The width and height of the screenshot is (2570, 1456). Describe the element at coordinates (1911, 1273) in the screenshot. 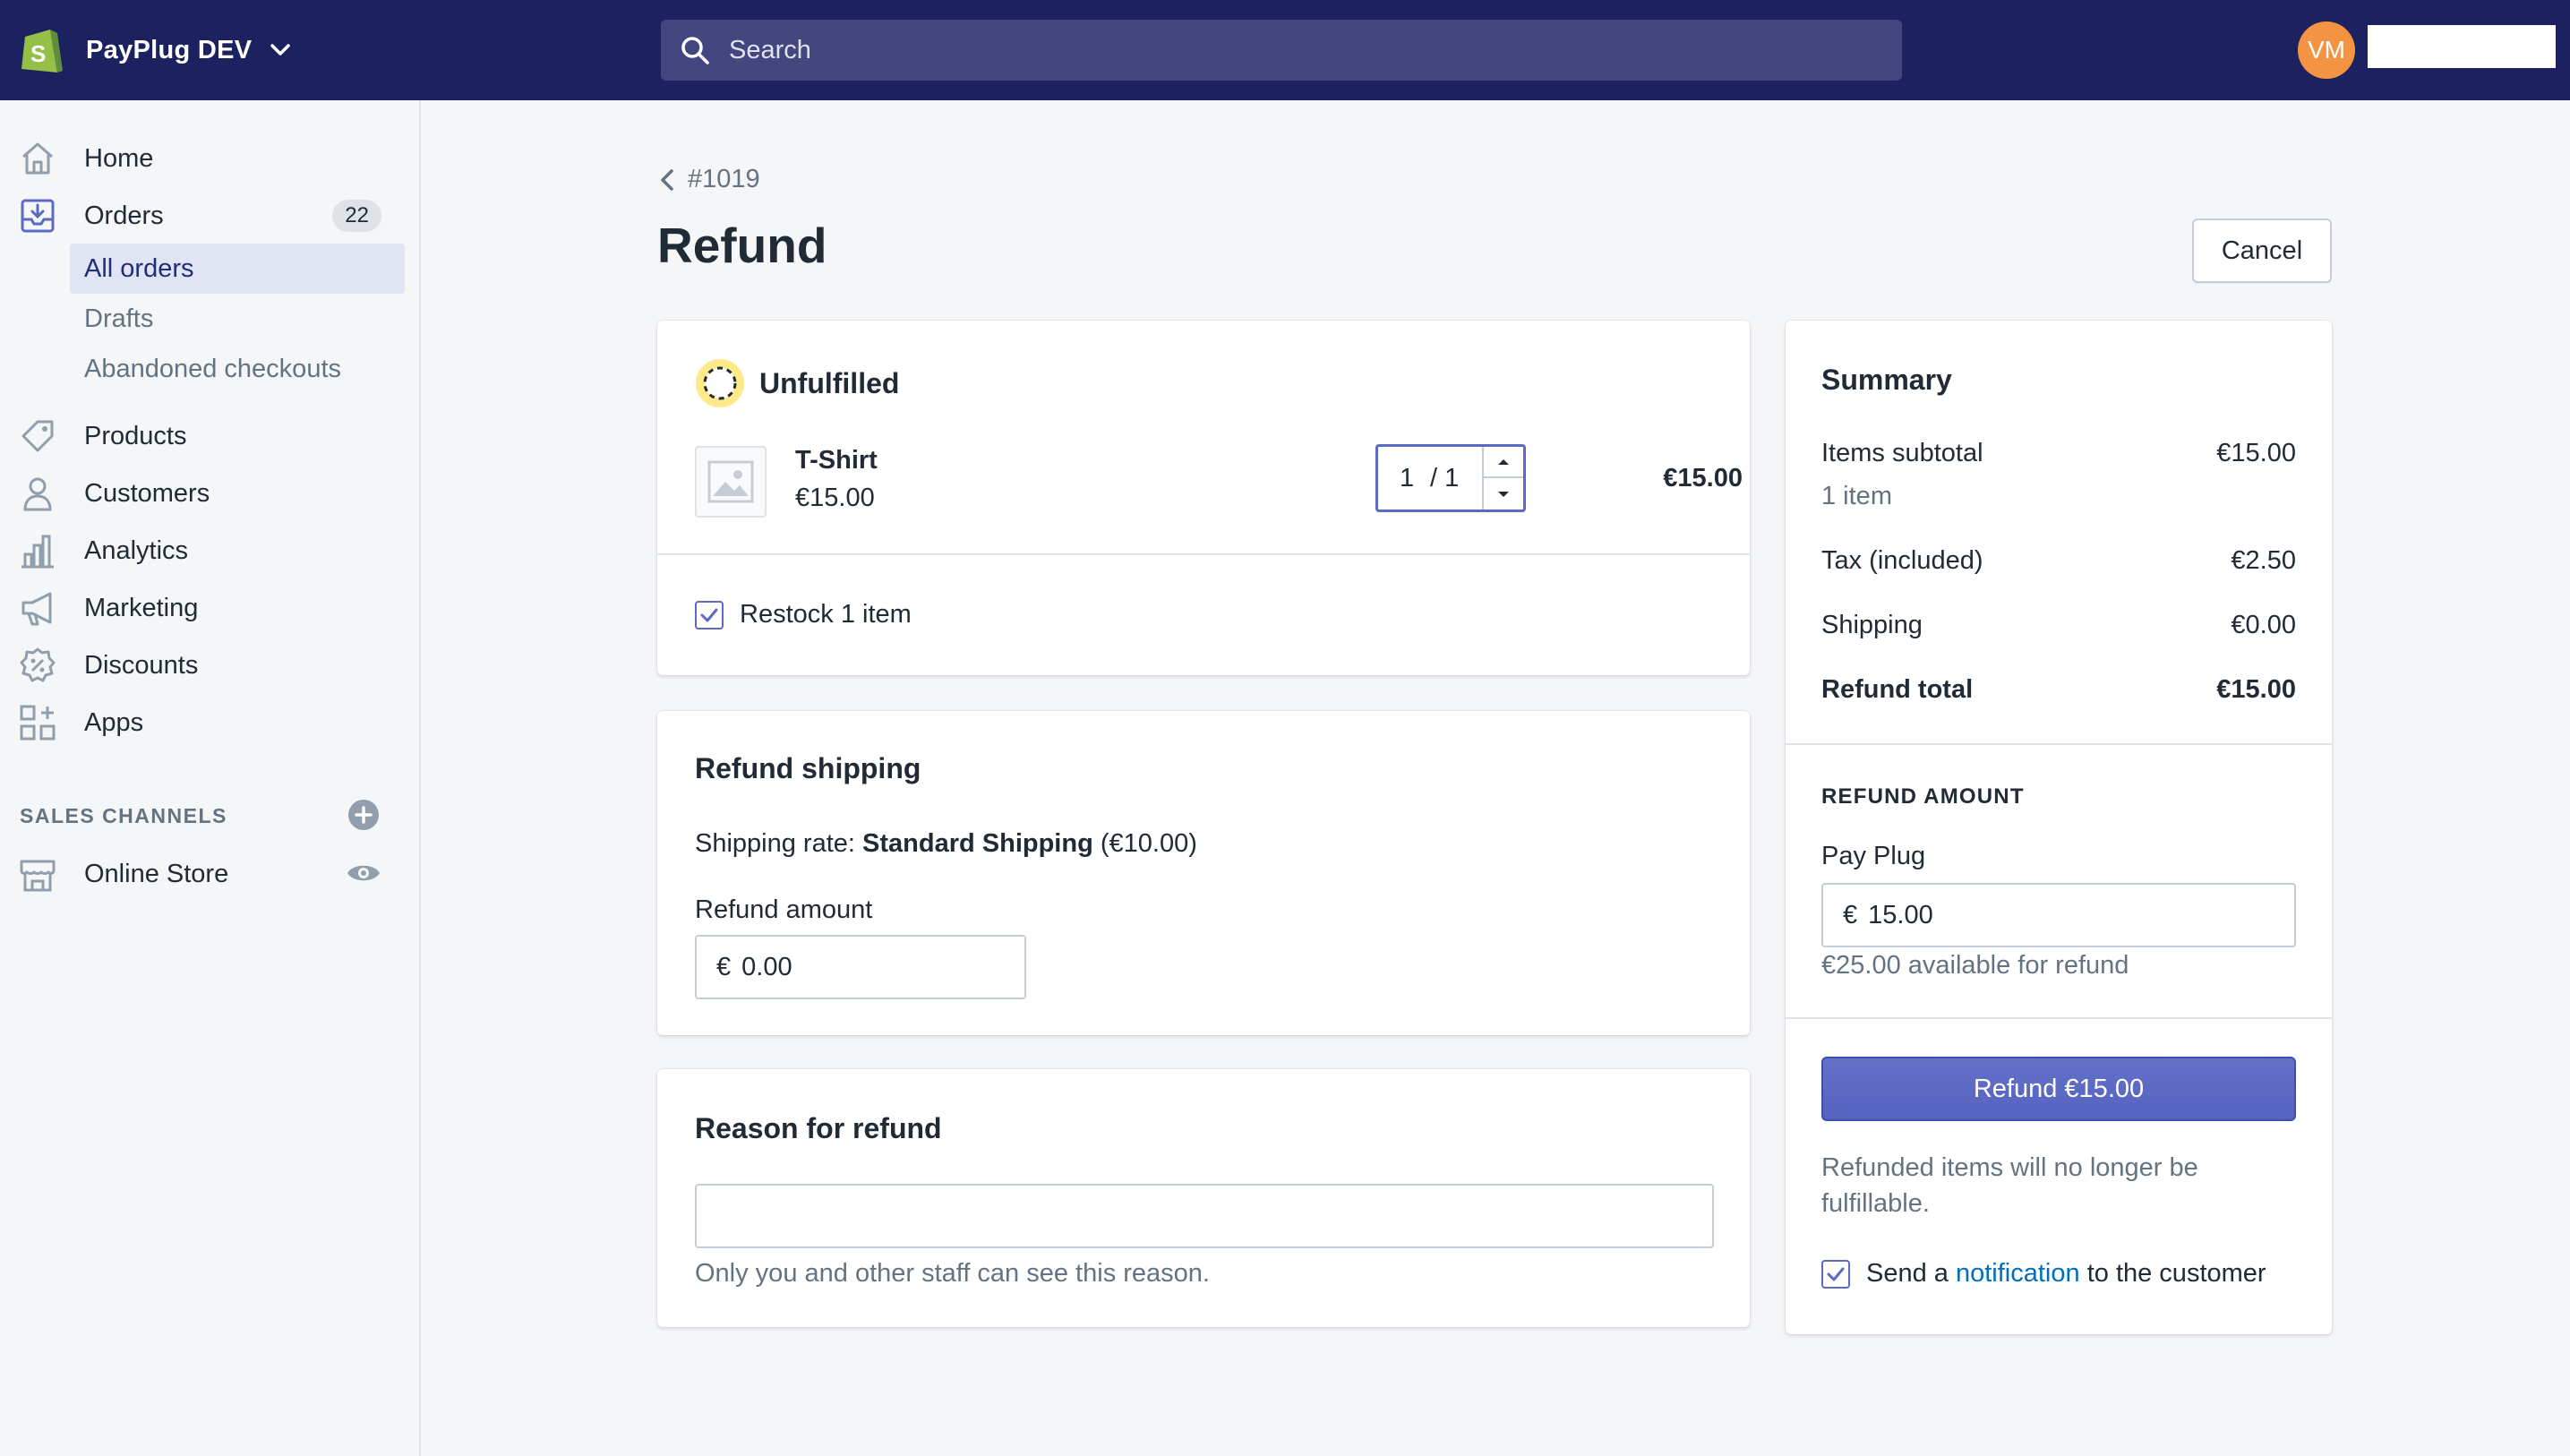

I see `notify-prefix: Send a` at that location.